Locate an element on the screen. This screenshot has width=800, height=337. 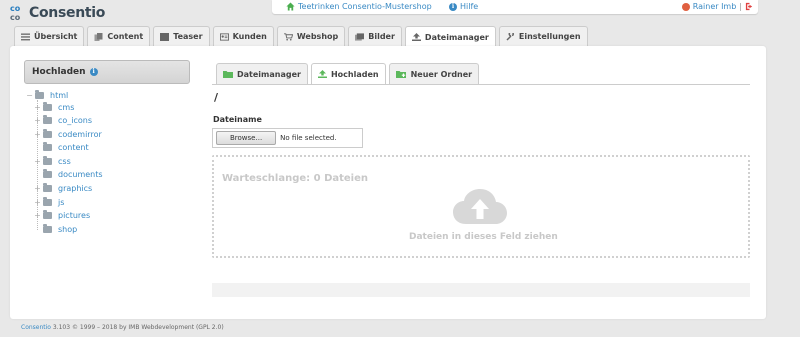
tab-neuer-ordner: Neuer Ordner is located at coordinates (434, 73).